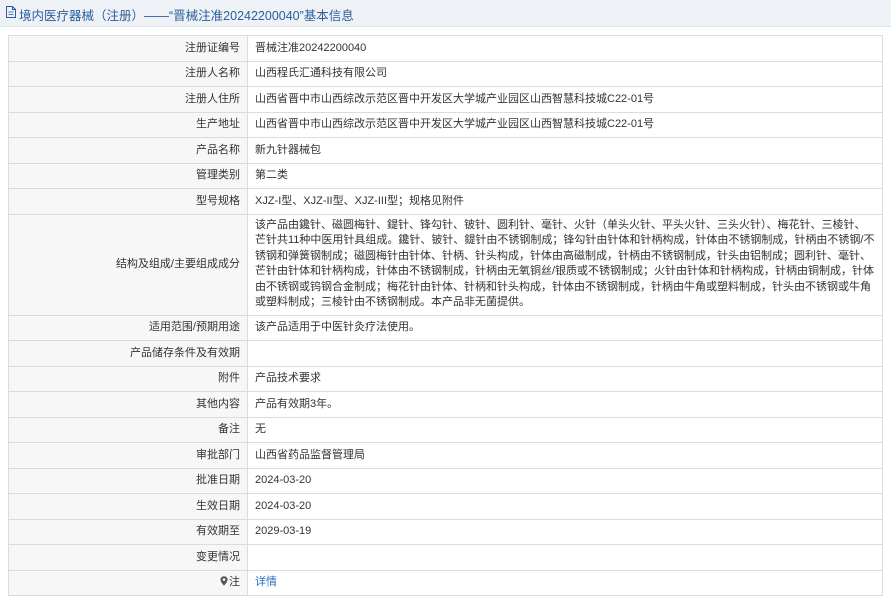  I want to click on note-label: 注, so click(234, 582).